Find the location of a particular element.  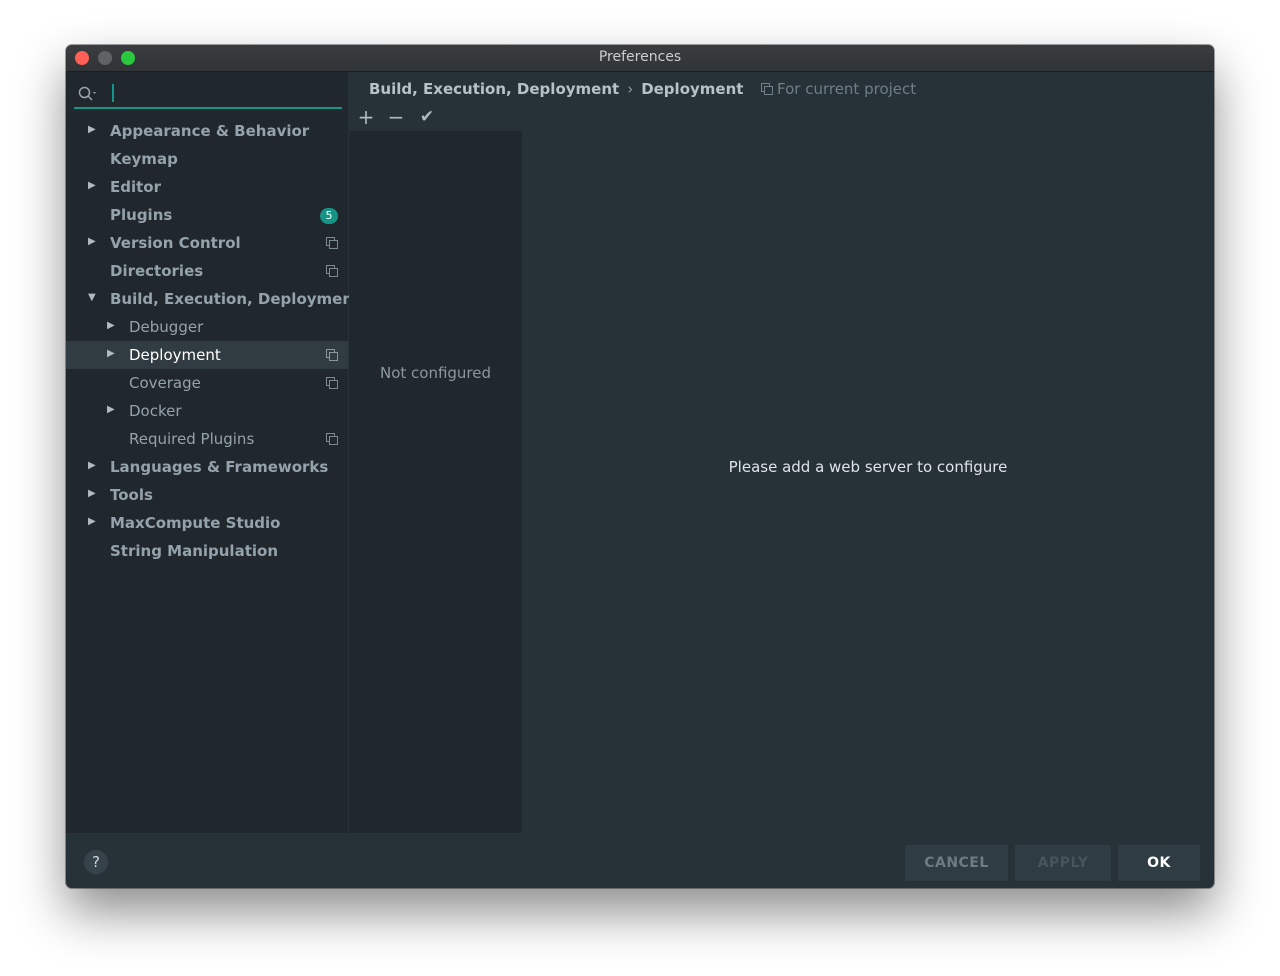

tree-item-label: Deployment is located at coordinates (175, 355).